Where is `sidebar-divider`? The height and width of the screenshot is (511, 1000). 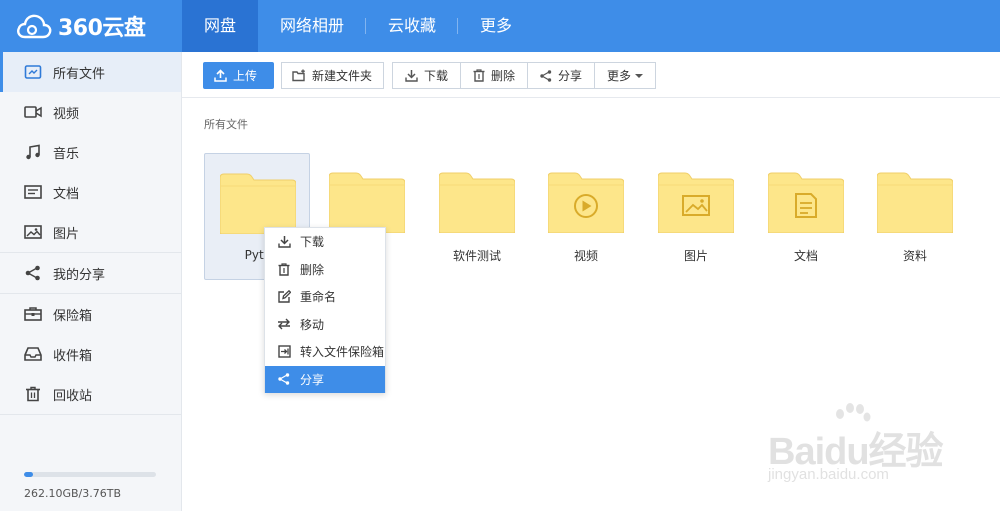 sidebar-divider is located at coordinates (90, 414).